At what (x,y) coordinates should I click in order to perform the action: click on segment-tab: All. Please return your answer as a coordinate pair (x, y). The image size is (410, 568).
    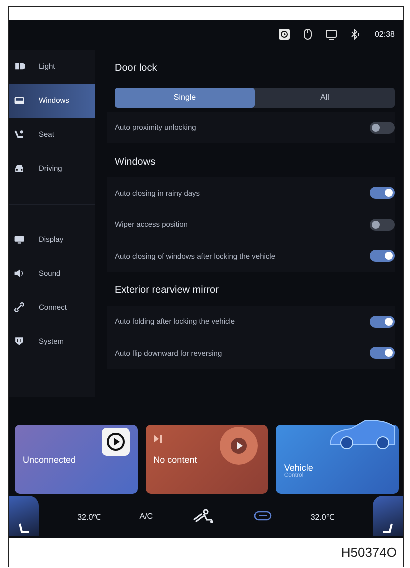
    Looking at the image, I should click on (325, 98).